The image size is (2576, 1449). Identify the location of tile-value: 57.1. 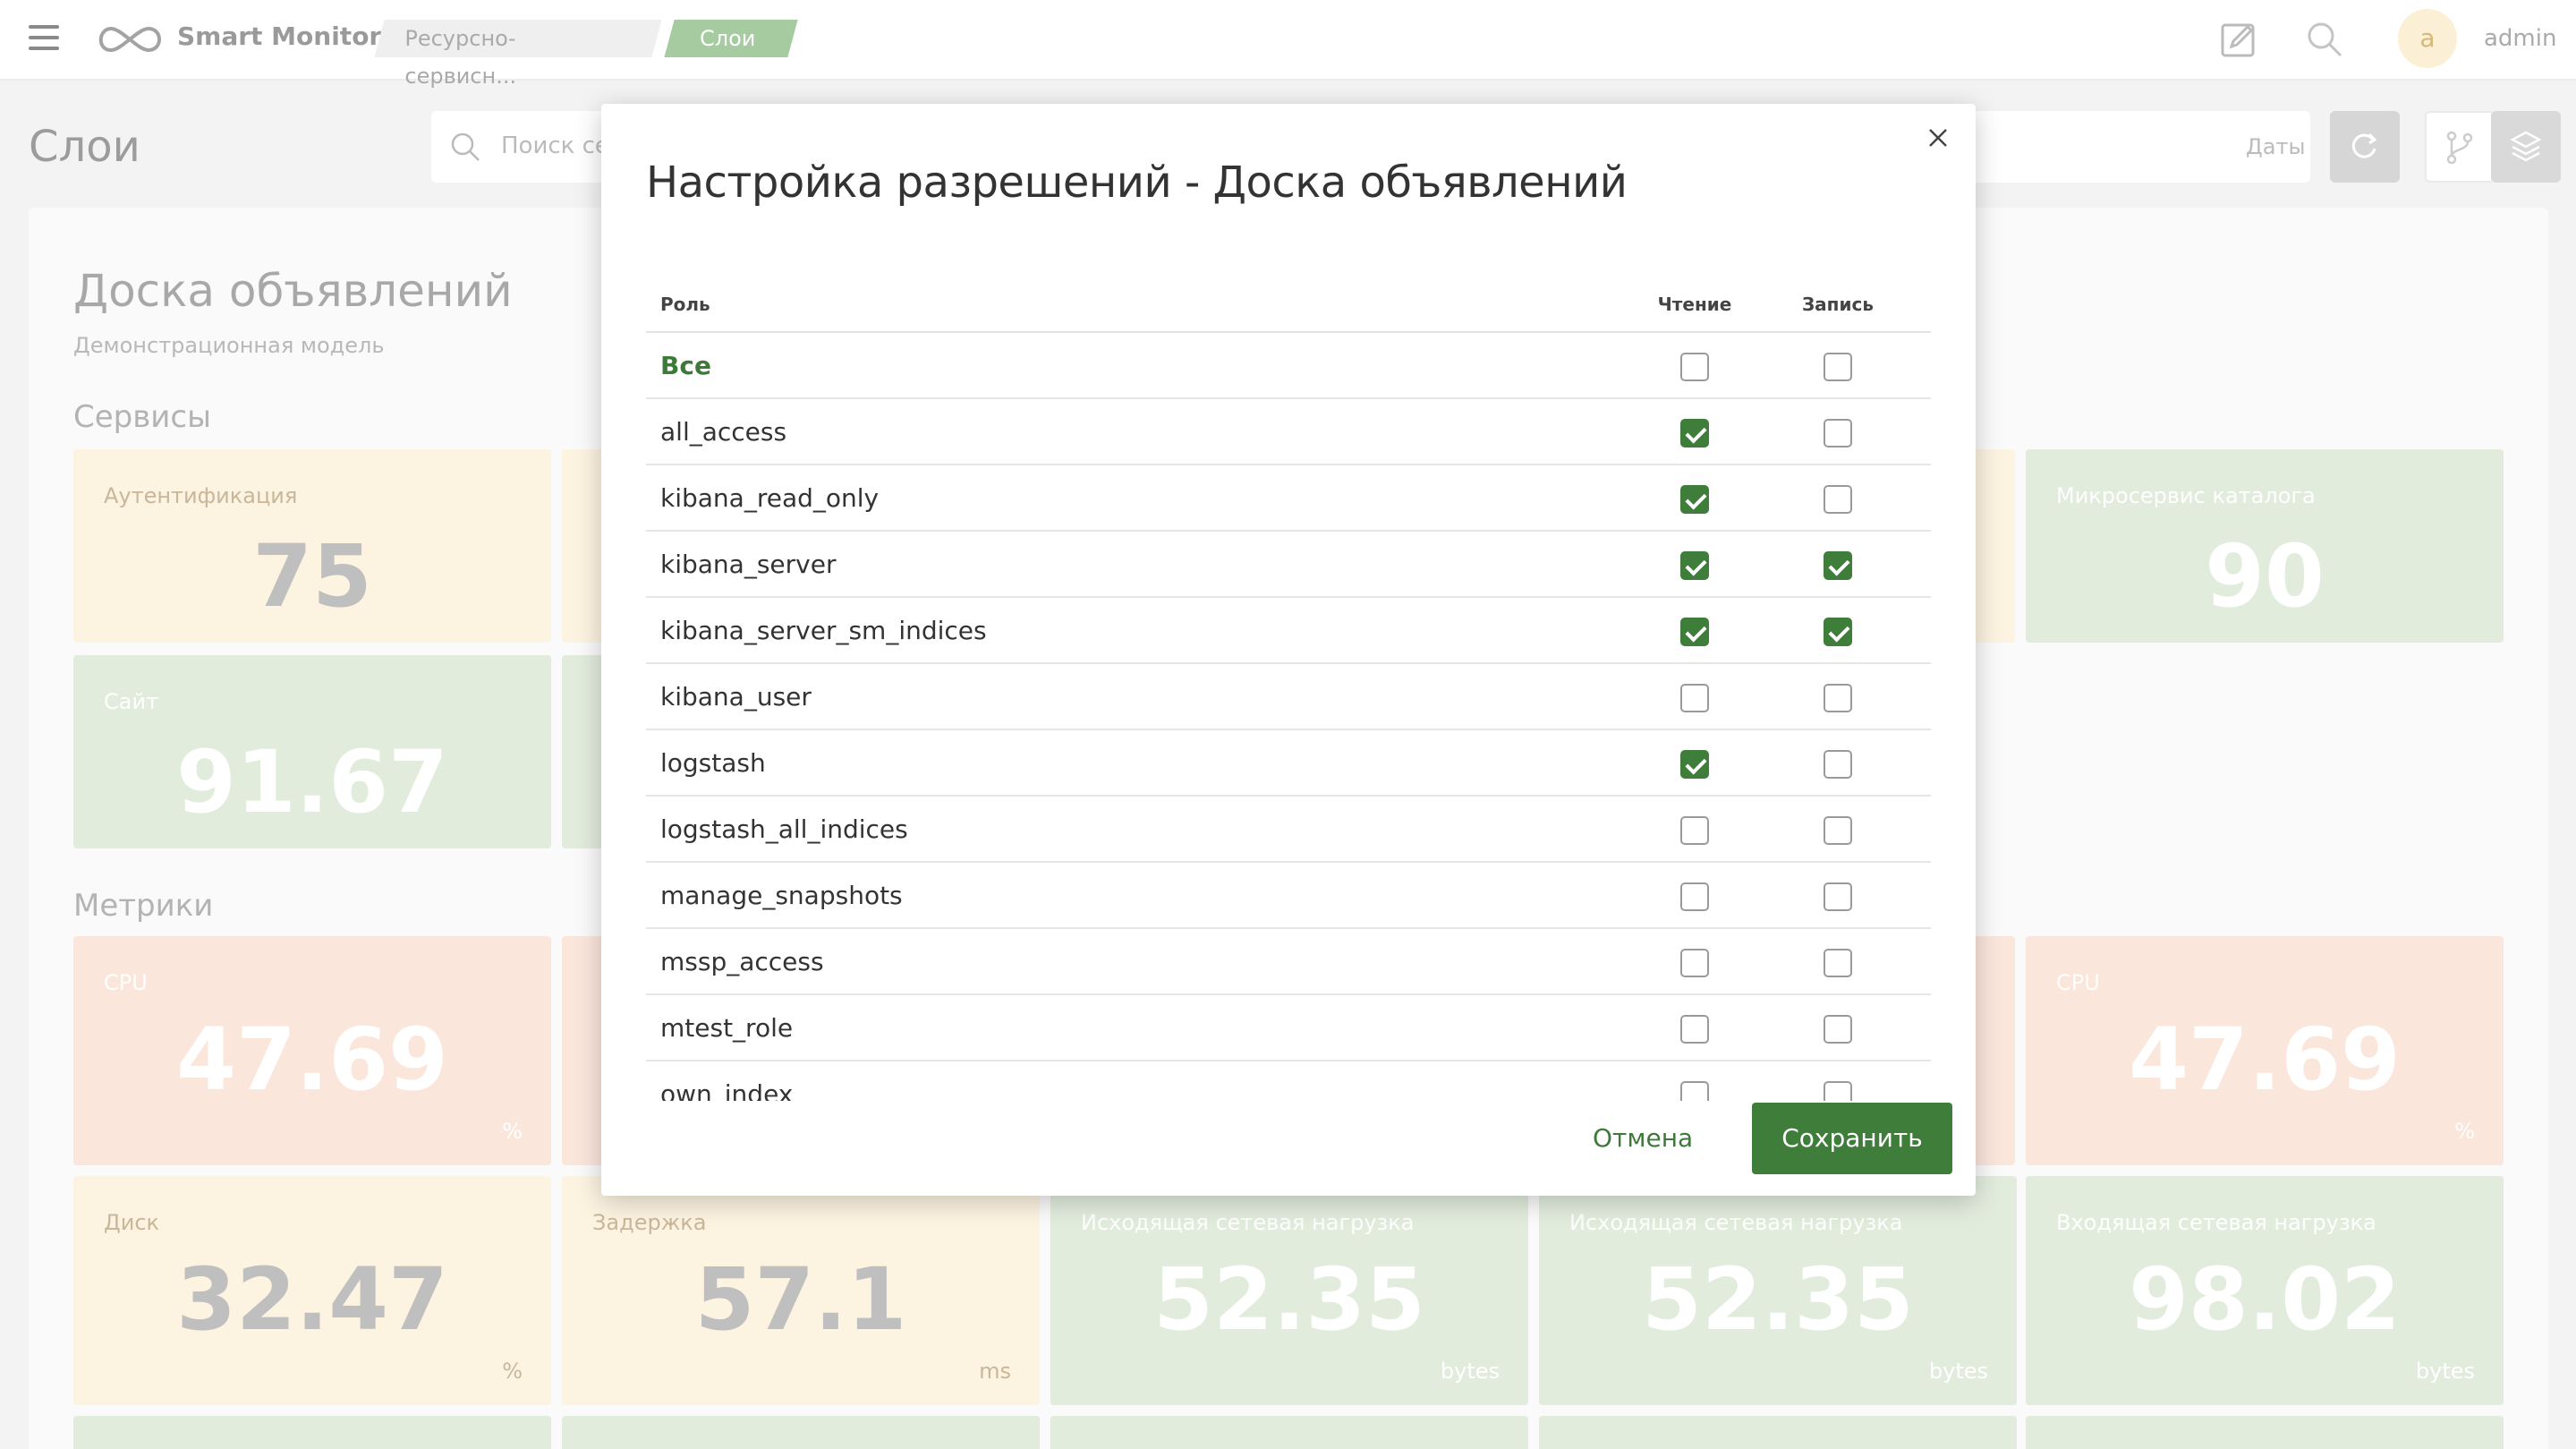
(800, 1299).